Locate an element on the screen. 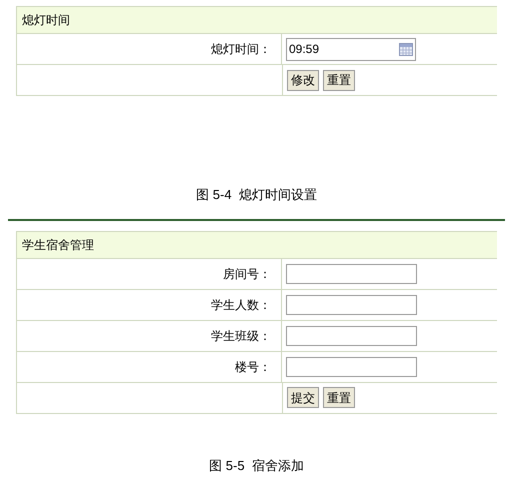 This screenshot has width=513, height=495. form-title: 熄灯时间 is located at coordinates (46, 20).